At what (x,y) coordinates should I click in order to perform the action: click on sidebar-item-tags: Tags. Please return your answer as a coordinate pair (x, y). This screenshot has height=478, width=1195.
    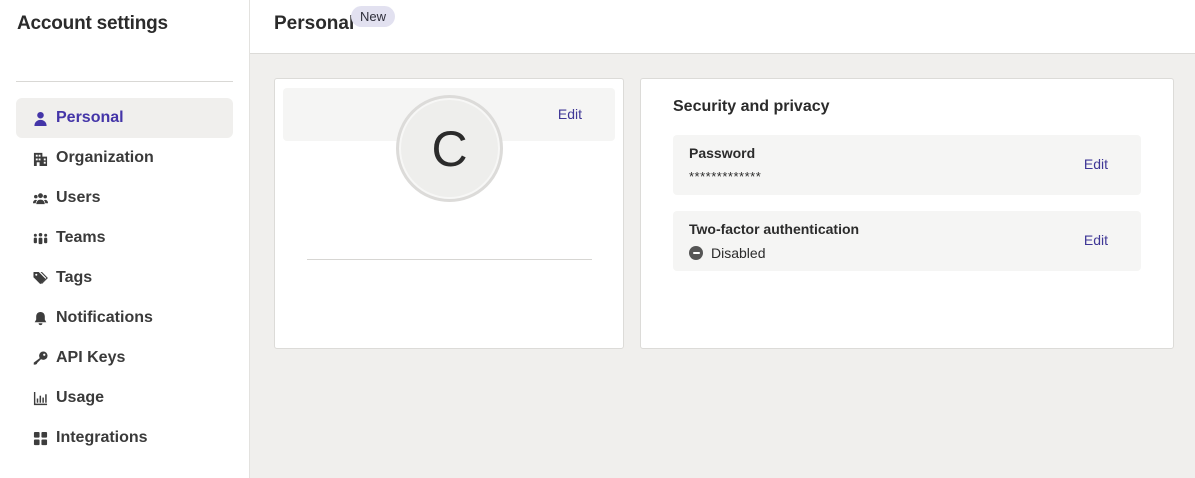
    Looking at the image, I should click on (124, 278).